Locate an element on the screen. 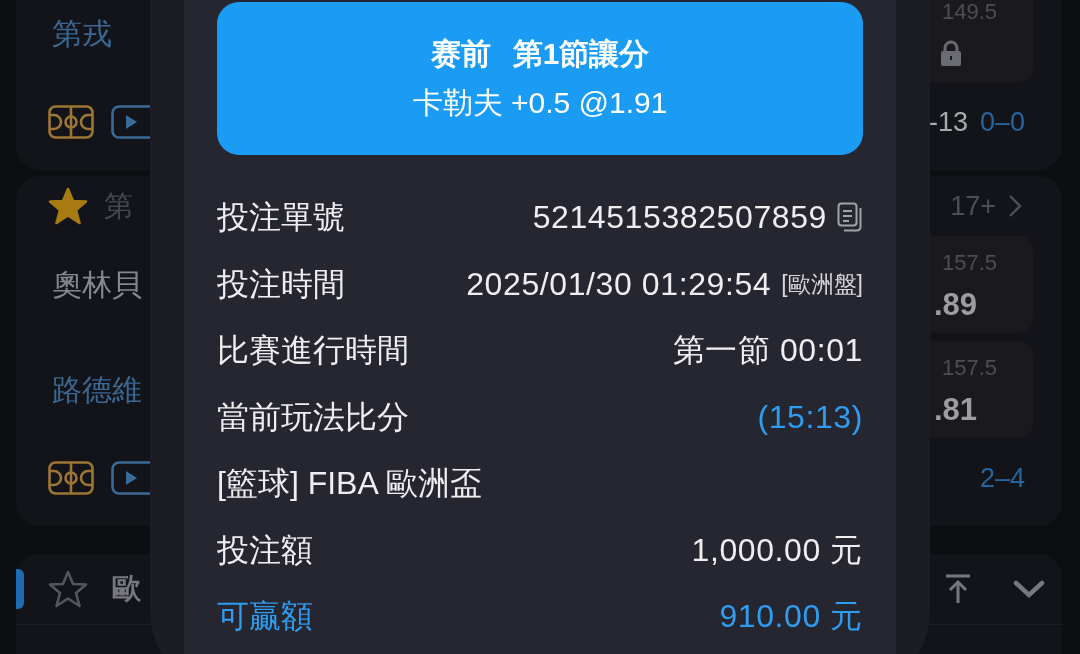 Image resolution: width=1080 pixels, height=654 pixels. live-score: 2–4 is located at coordinates (1002, 478).